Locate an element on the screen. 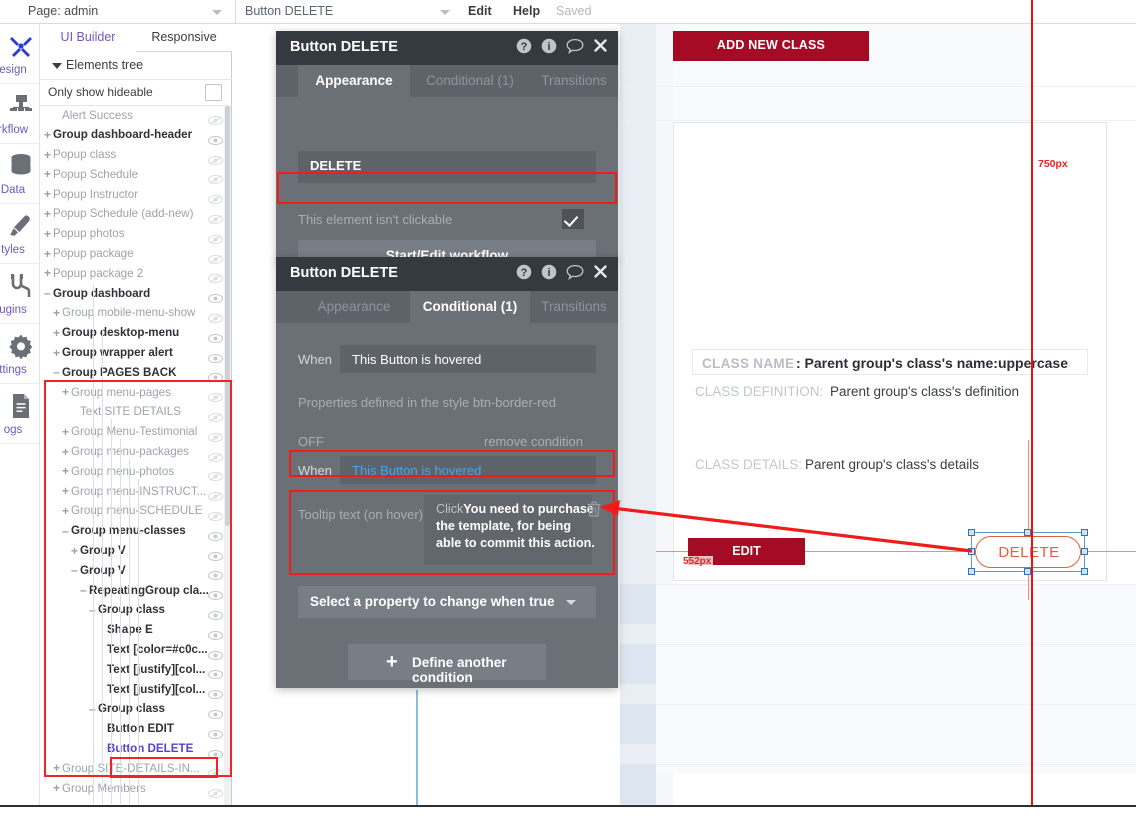 Image resolution: width=1136 pixels, height=823 pixels. tree-item-selected: Button DELETE is located at coordinates (136, 750).